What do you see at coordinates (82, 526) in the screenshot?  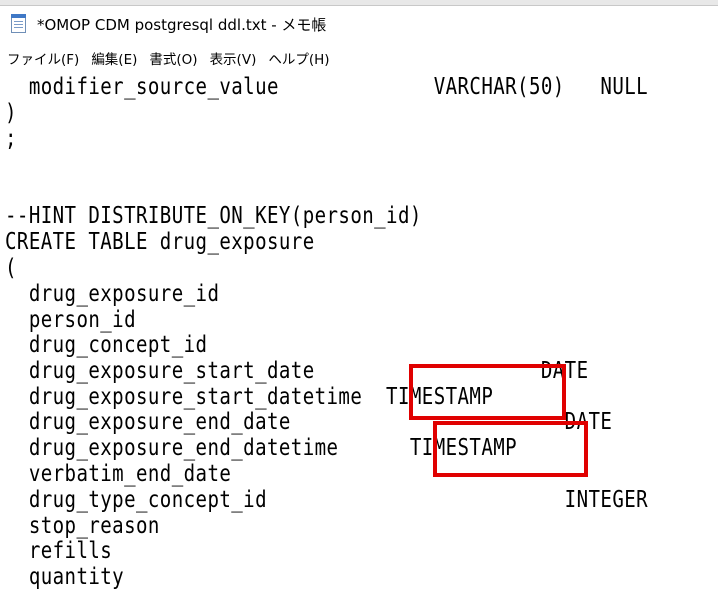 I see `editor-line: stop_reason` at bounding box center [82, 526].